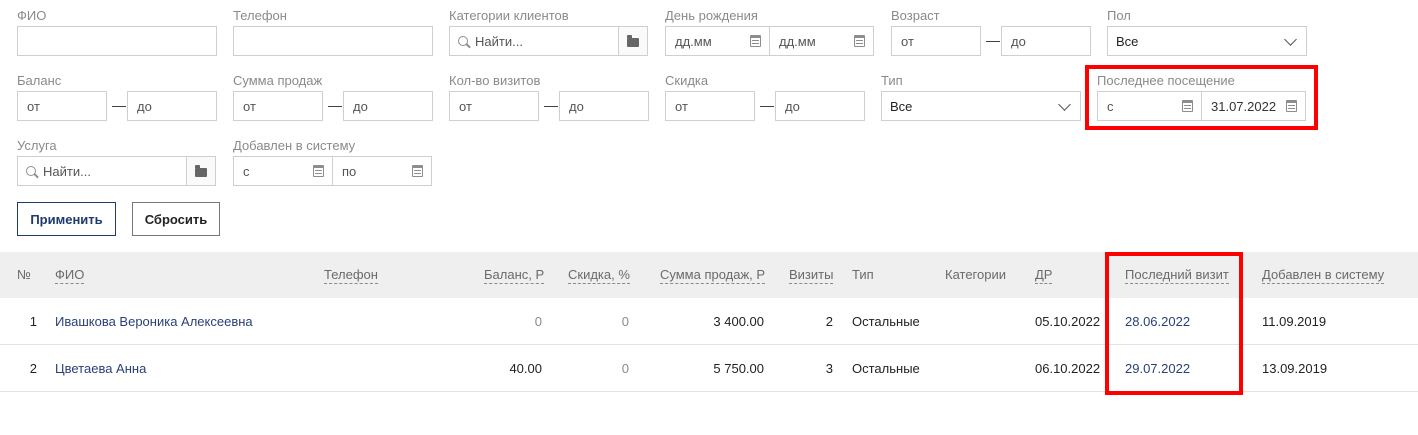  I want to click on cell-sales: 5 750.00, so click(738, 368).